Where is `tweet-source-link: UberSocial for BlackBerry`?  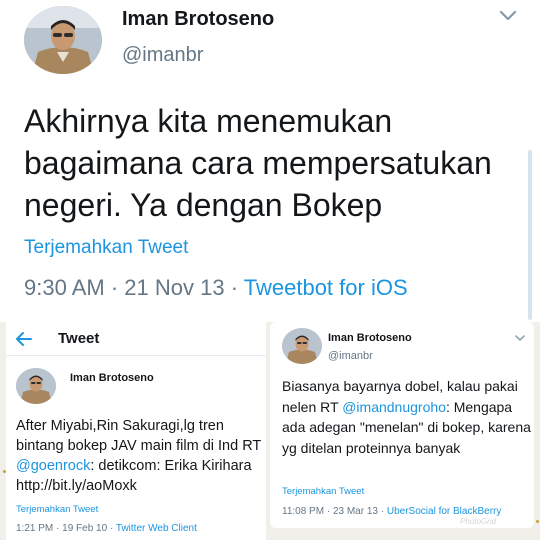
tweet-source-link: UberSocial for BlackBerry is located at coordinates (444, 511).